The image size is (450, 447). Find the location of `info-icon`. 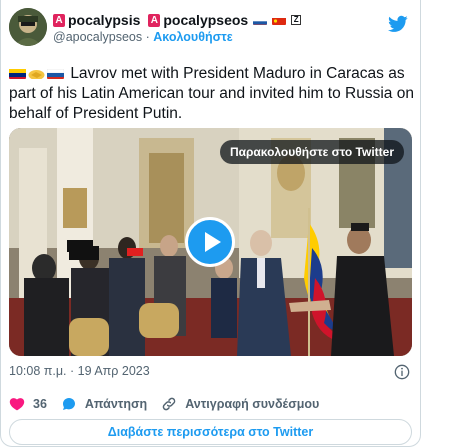

info-icon is located at coordinates (402, 372).